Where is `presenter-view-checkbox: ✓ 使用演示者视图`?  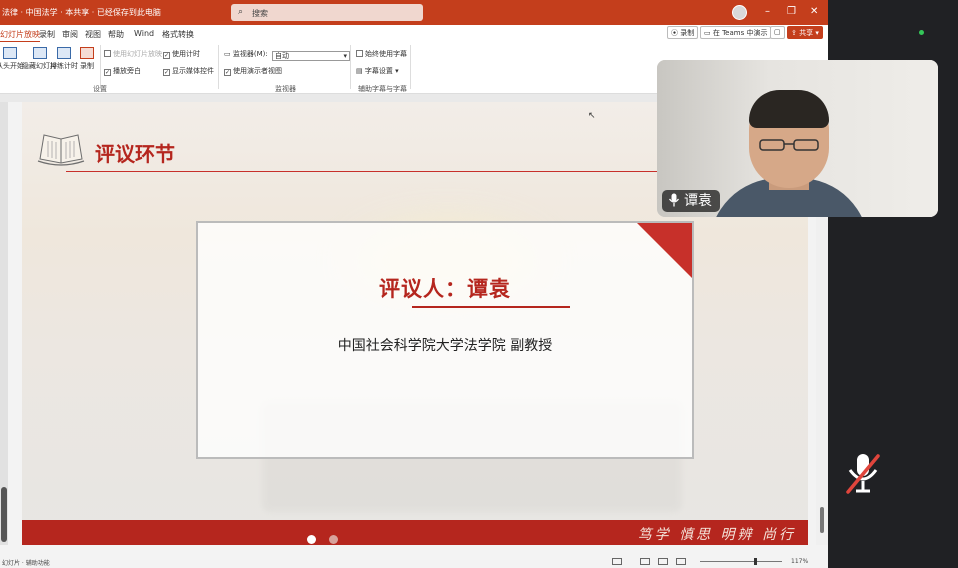
presenter-view-checkbox: ✓ 使用演示者视图 is located at coordinates (253, 71).